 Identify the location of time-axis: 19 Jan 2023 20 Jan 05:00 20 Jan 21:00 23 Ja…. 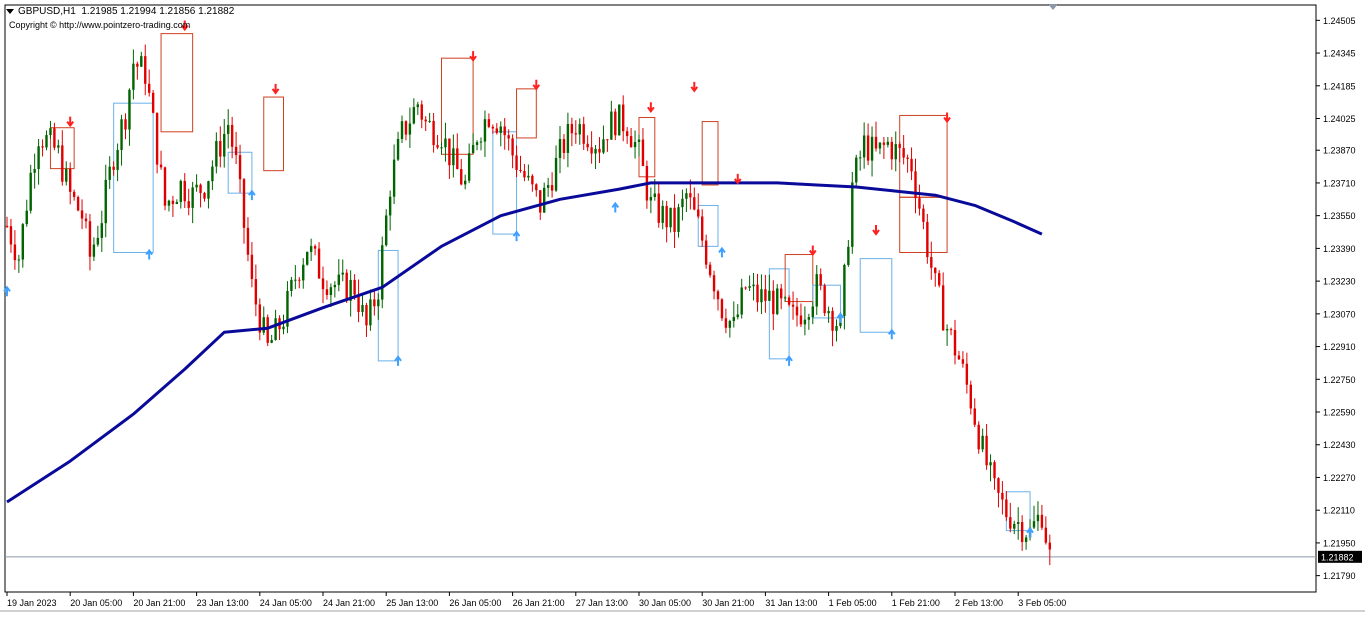
(536, 600).